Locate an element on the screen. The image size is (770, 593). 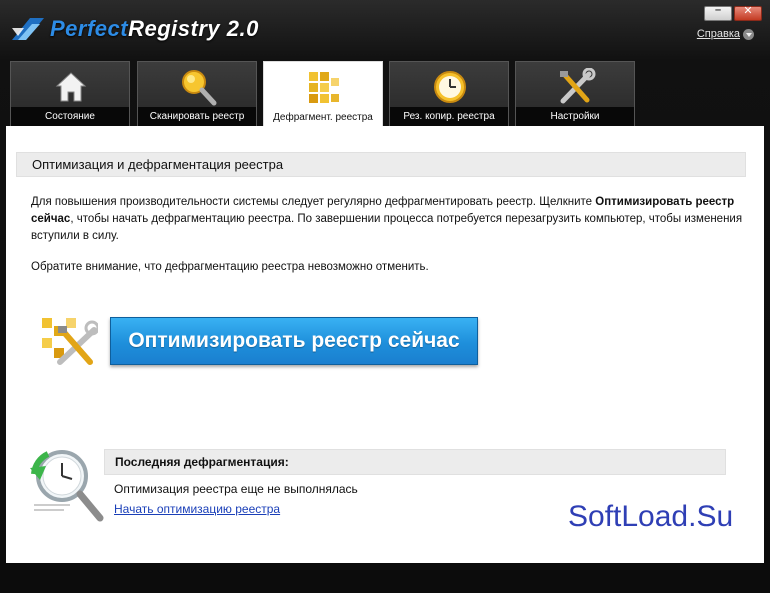
defrag-tools-icon is located at coordinates (70, 341).